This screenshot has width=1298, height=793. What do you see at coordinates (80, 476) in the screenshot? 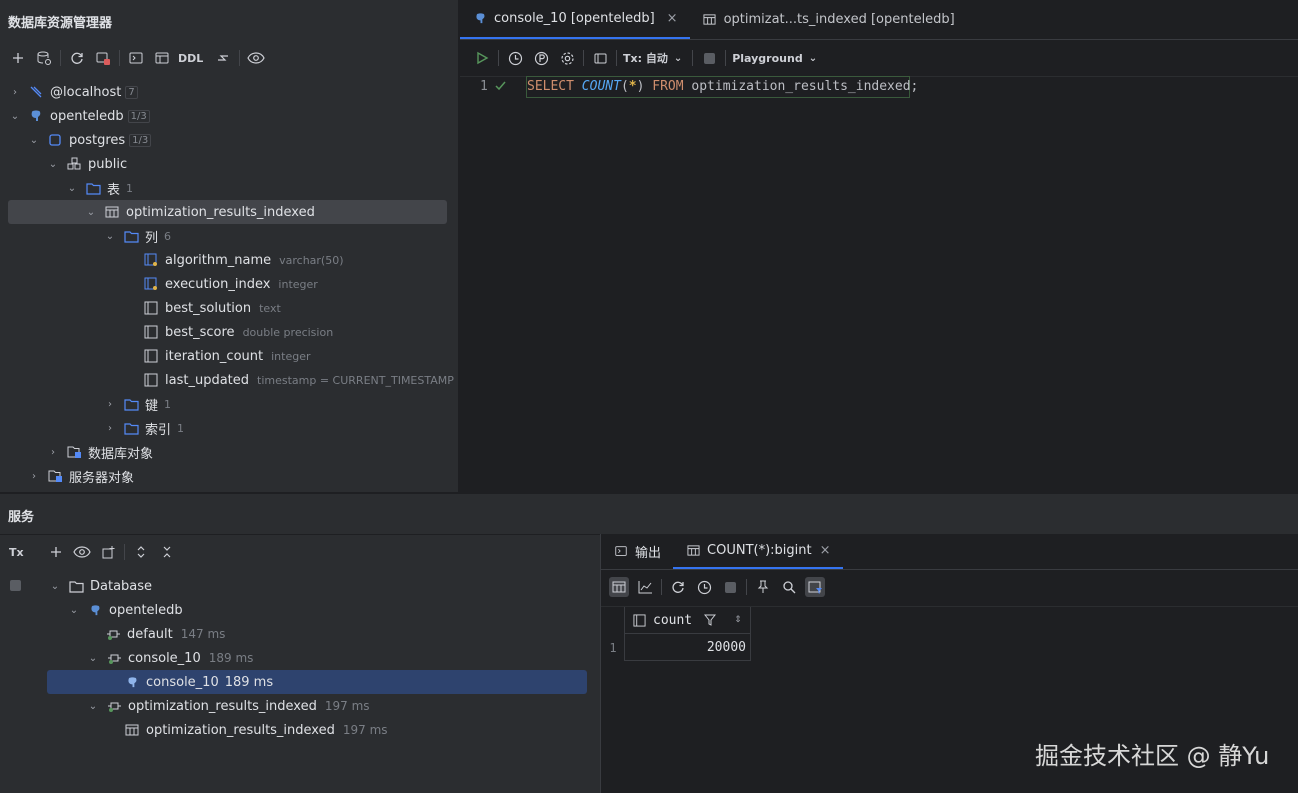
I see `tree-node-server-objects: › 服务器对象` at bounding box center [80, 476].